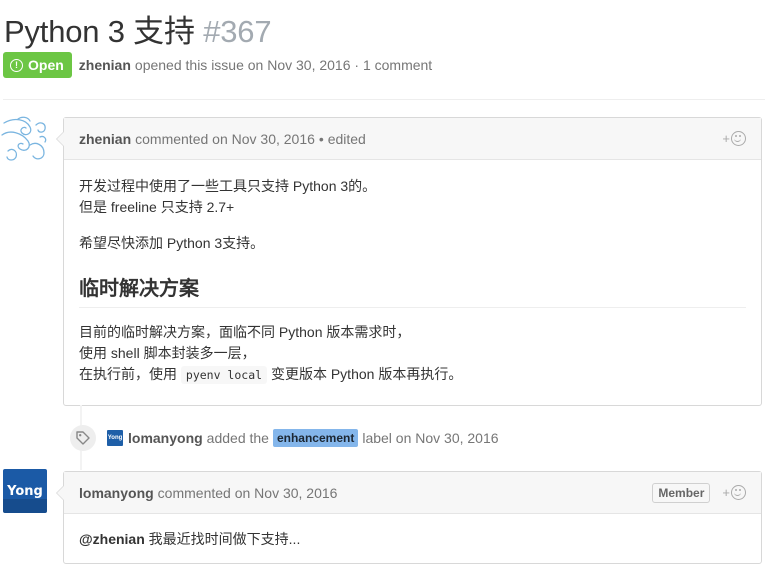 The image size is (765, 568). Describe the element at coordinates (681, 492) in the screenshot. I see `member-badge: Member` at that location.